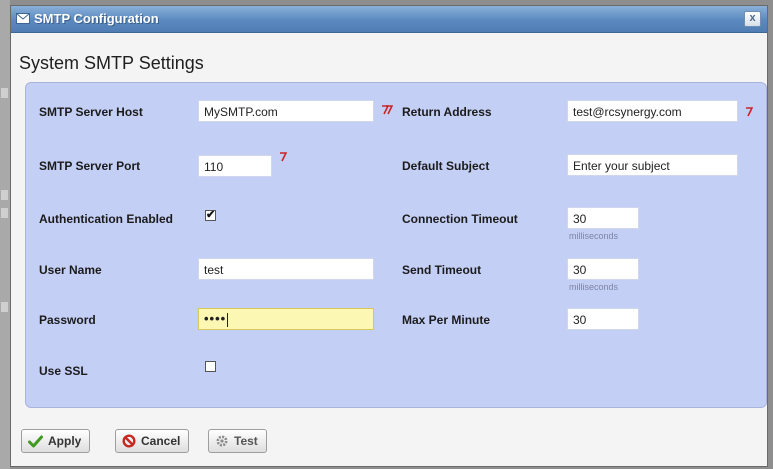 This screenshot has width=773, height=469. Describe the element at coordinates (96, 18) in the screenshot. I see `dialog-title: SMTP Configuration` at that location.